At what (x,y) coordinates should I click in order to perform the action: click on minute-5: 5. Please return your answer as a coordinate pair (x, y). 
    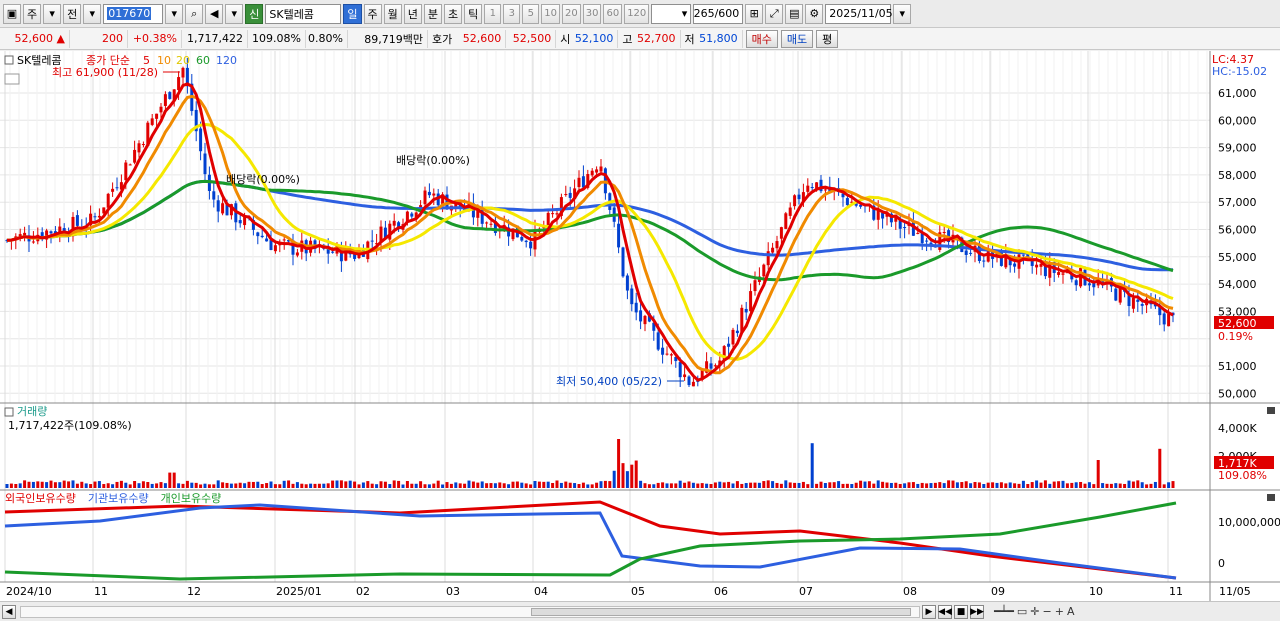
    Looking at the image, I should click on (531, 13).